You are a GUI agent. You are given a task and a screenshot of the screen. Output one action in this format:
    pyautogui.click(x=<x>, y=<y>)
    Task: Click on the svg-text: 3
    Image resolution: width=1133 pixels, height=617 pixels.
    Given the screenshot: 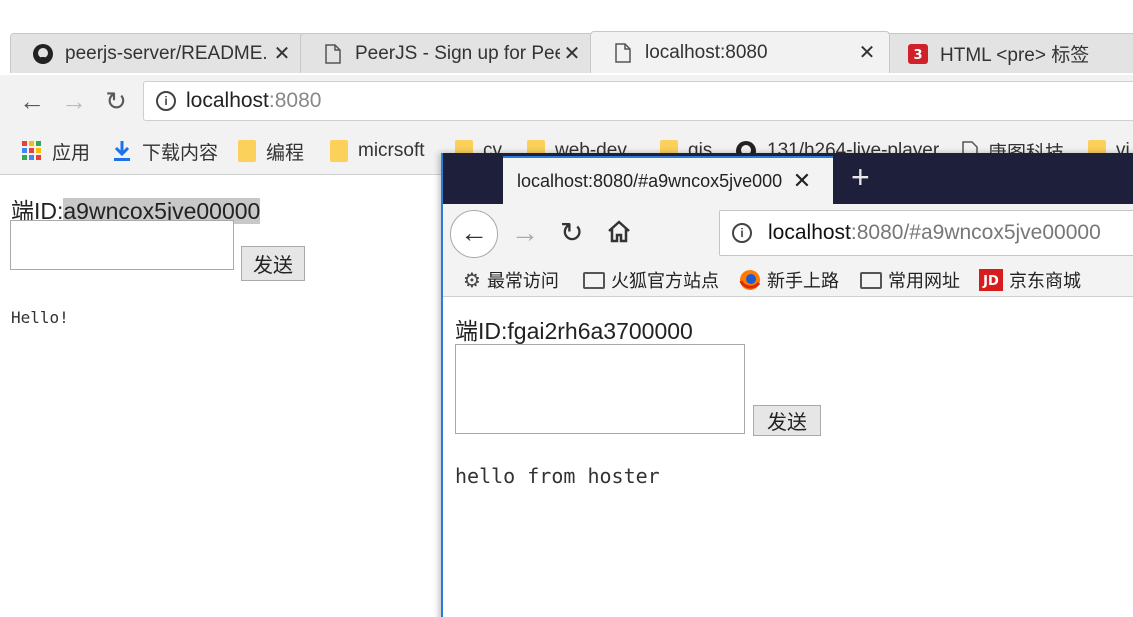 What is the action you would take?
    pyautogui.click(x=917, y=55)
    